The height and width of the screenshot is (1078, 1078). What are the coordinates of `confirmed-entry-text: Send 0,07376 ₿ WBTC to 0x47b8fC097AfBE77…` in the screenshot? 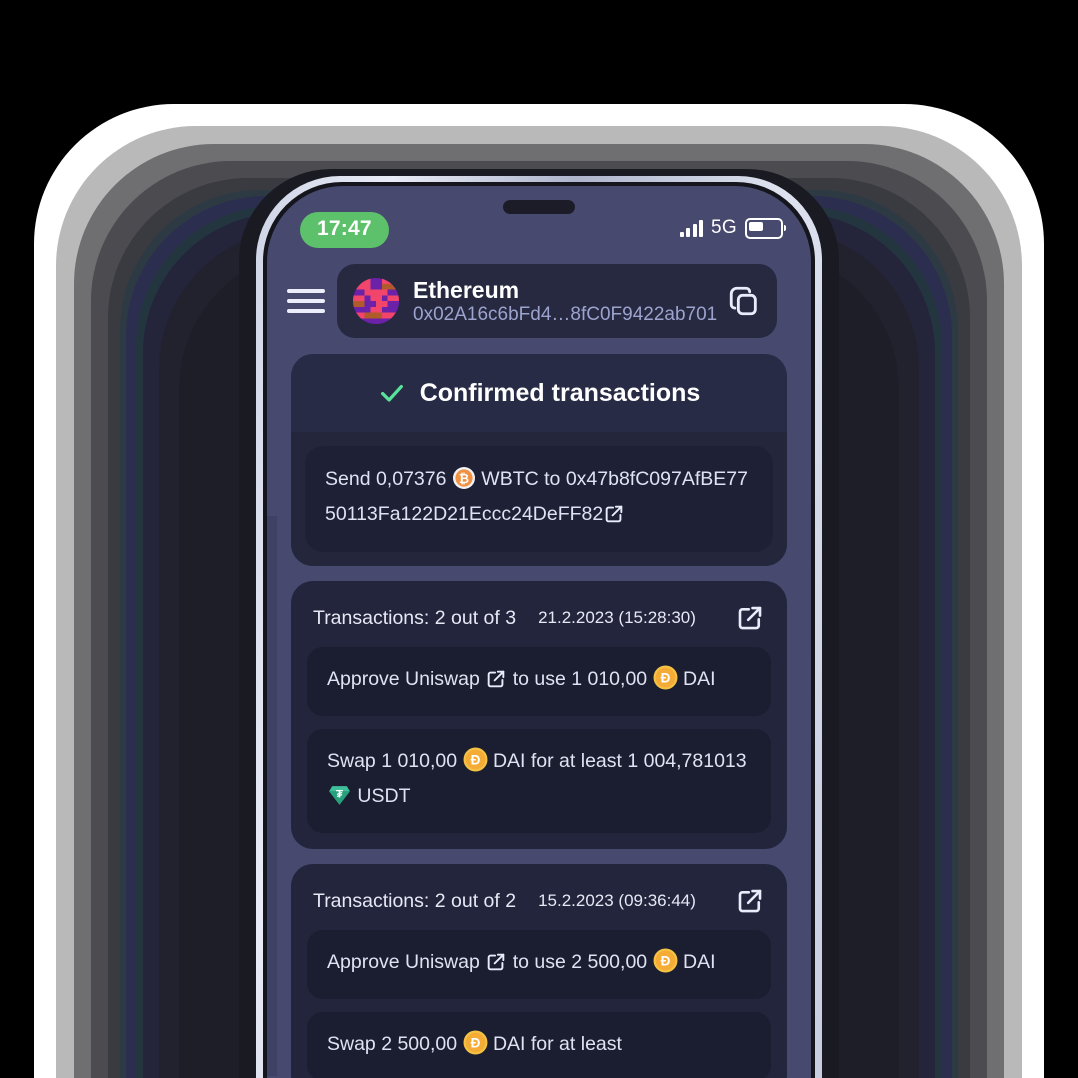 It's located at (539, 499).